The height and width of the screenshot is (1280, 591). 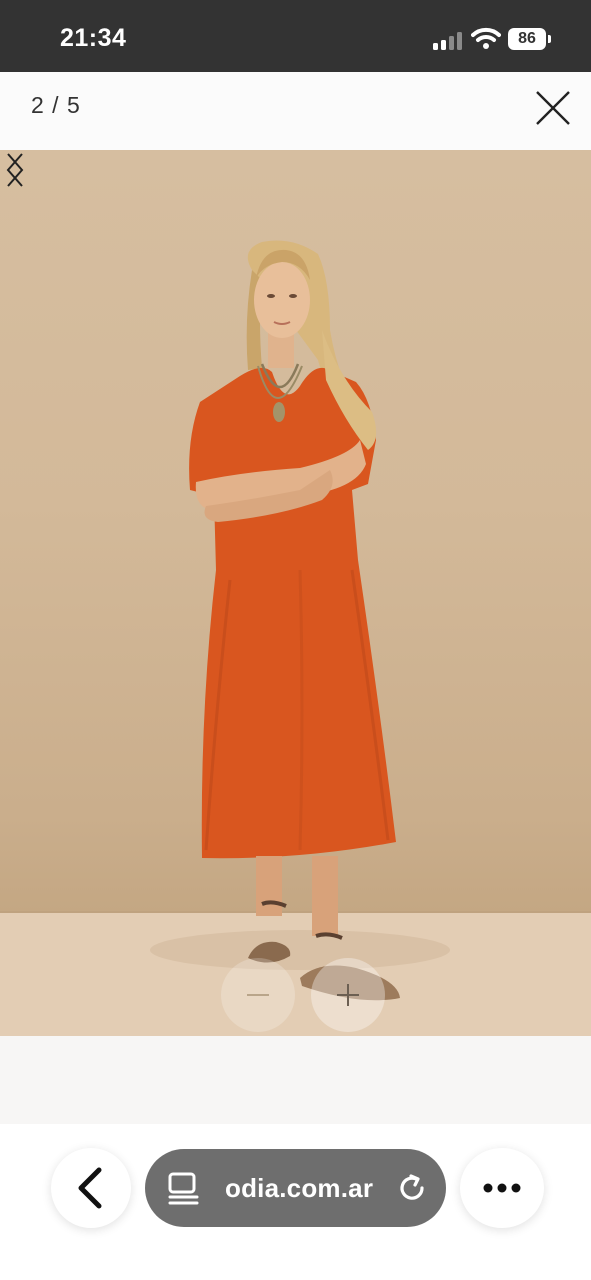 I want to click on chevron-left-icon, so click(x=90, y=1188).